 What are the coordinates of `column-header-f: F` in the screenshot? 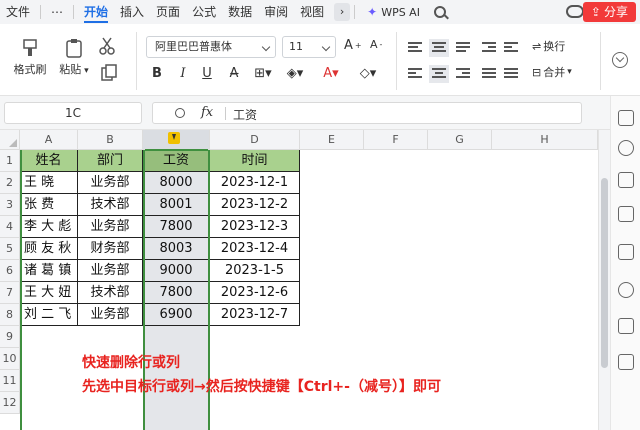 It's located at (396, 140).